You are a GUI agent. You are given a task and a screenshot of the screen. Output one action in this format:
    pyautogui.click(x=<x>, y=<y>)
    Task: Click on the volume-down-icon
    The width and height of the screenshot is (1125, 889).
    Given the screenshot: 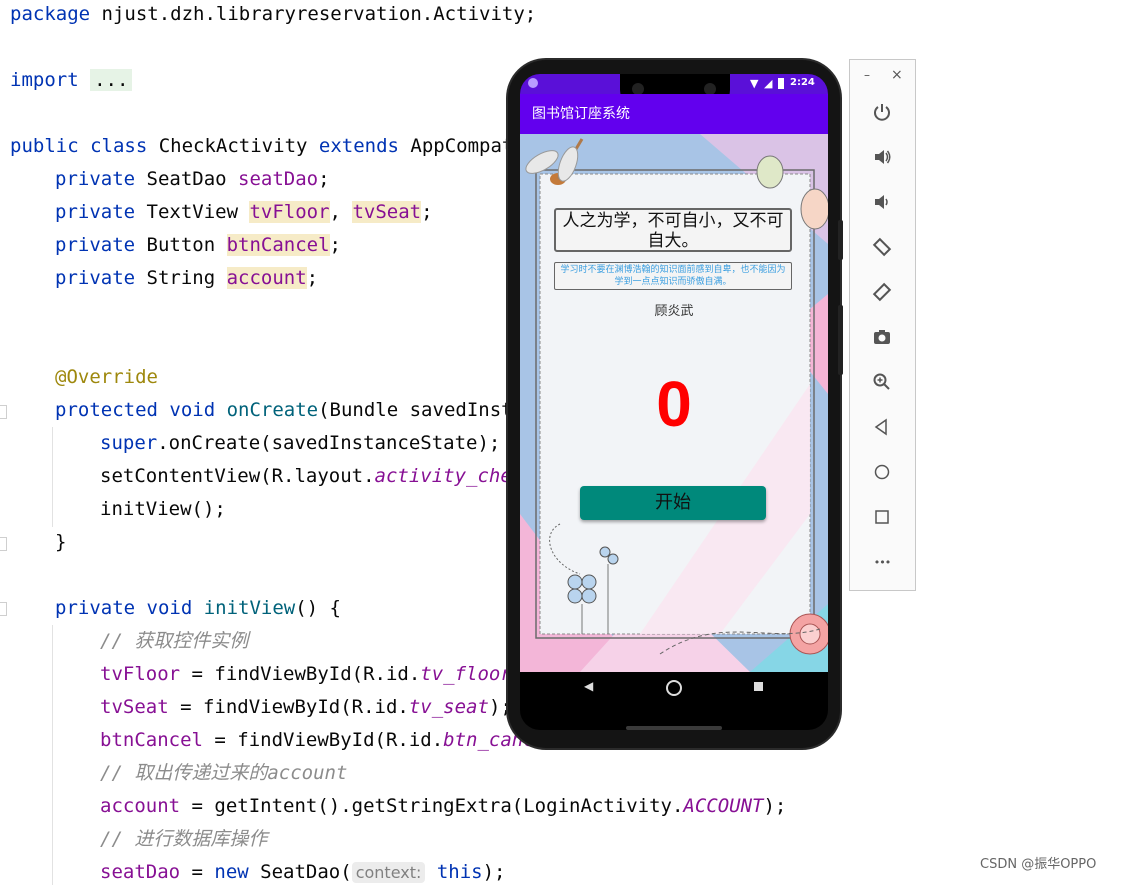 What is the action you would take?
    pyautogui.click(x=882, y=202)
    